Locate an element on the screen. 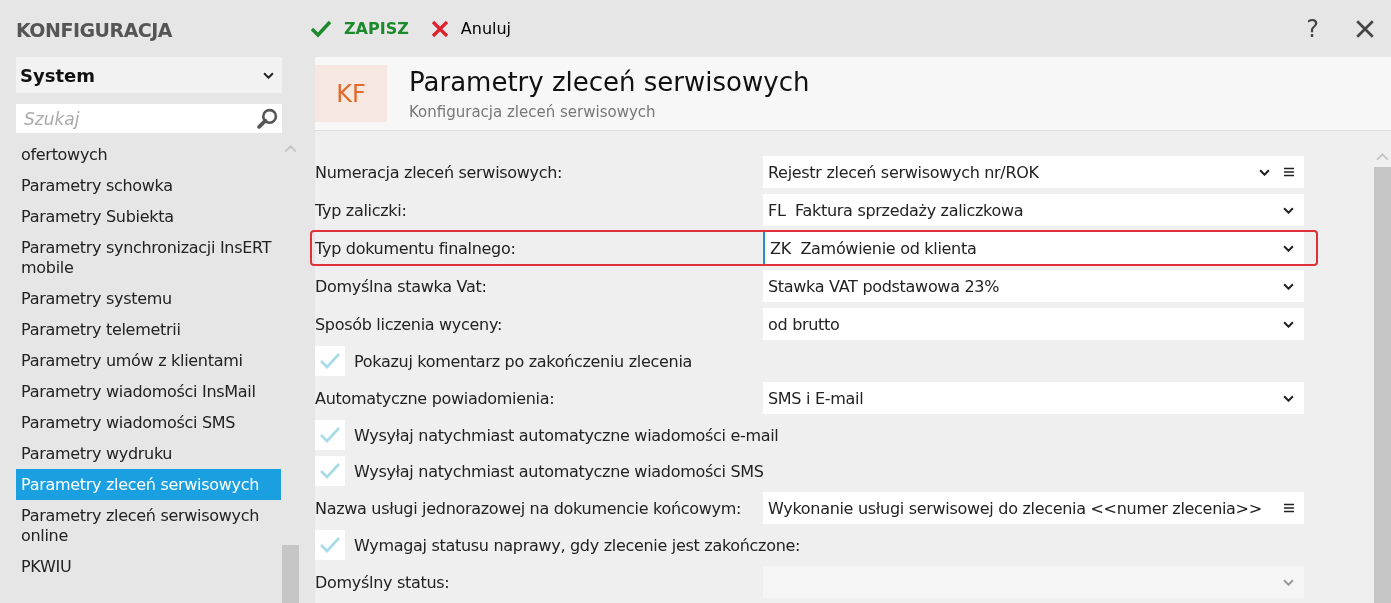 This screenshot has height=603, width=1391. field-value: Wykonanie usługi serwisowej do zlecenia <<numer zlecenia>> is located at coordinates (1015, 508).